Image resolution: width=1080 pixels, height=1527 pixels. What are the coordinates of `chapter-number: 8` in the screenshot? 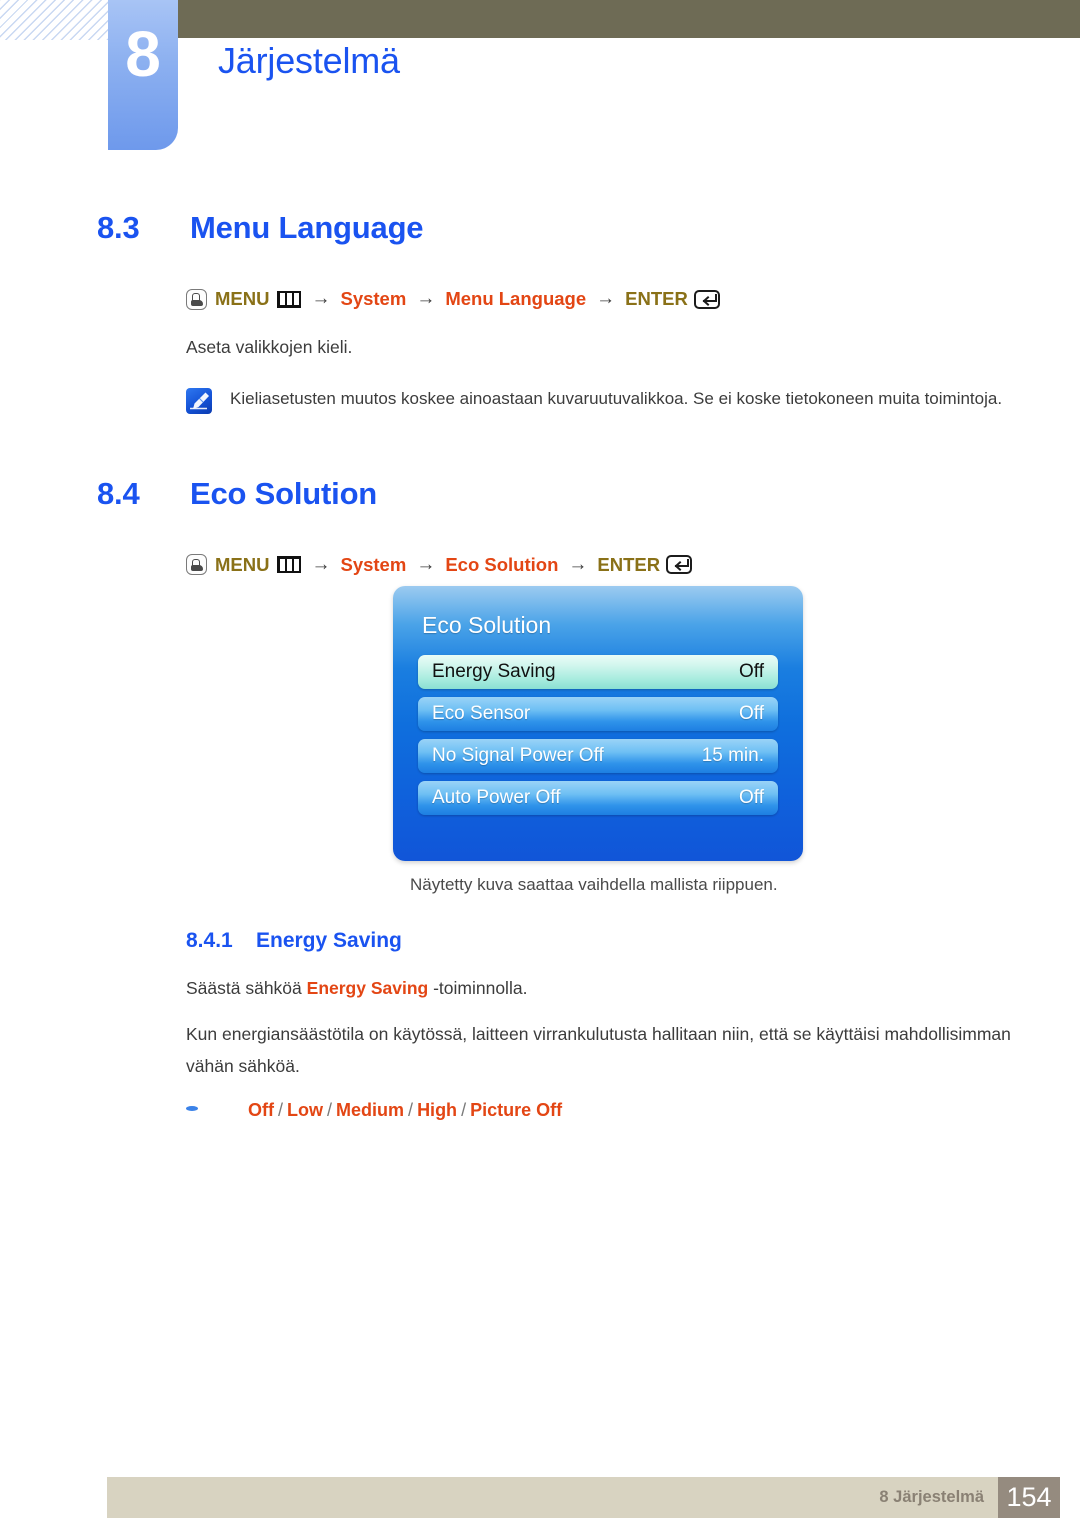 It's located at (143, 54).